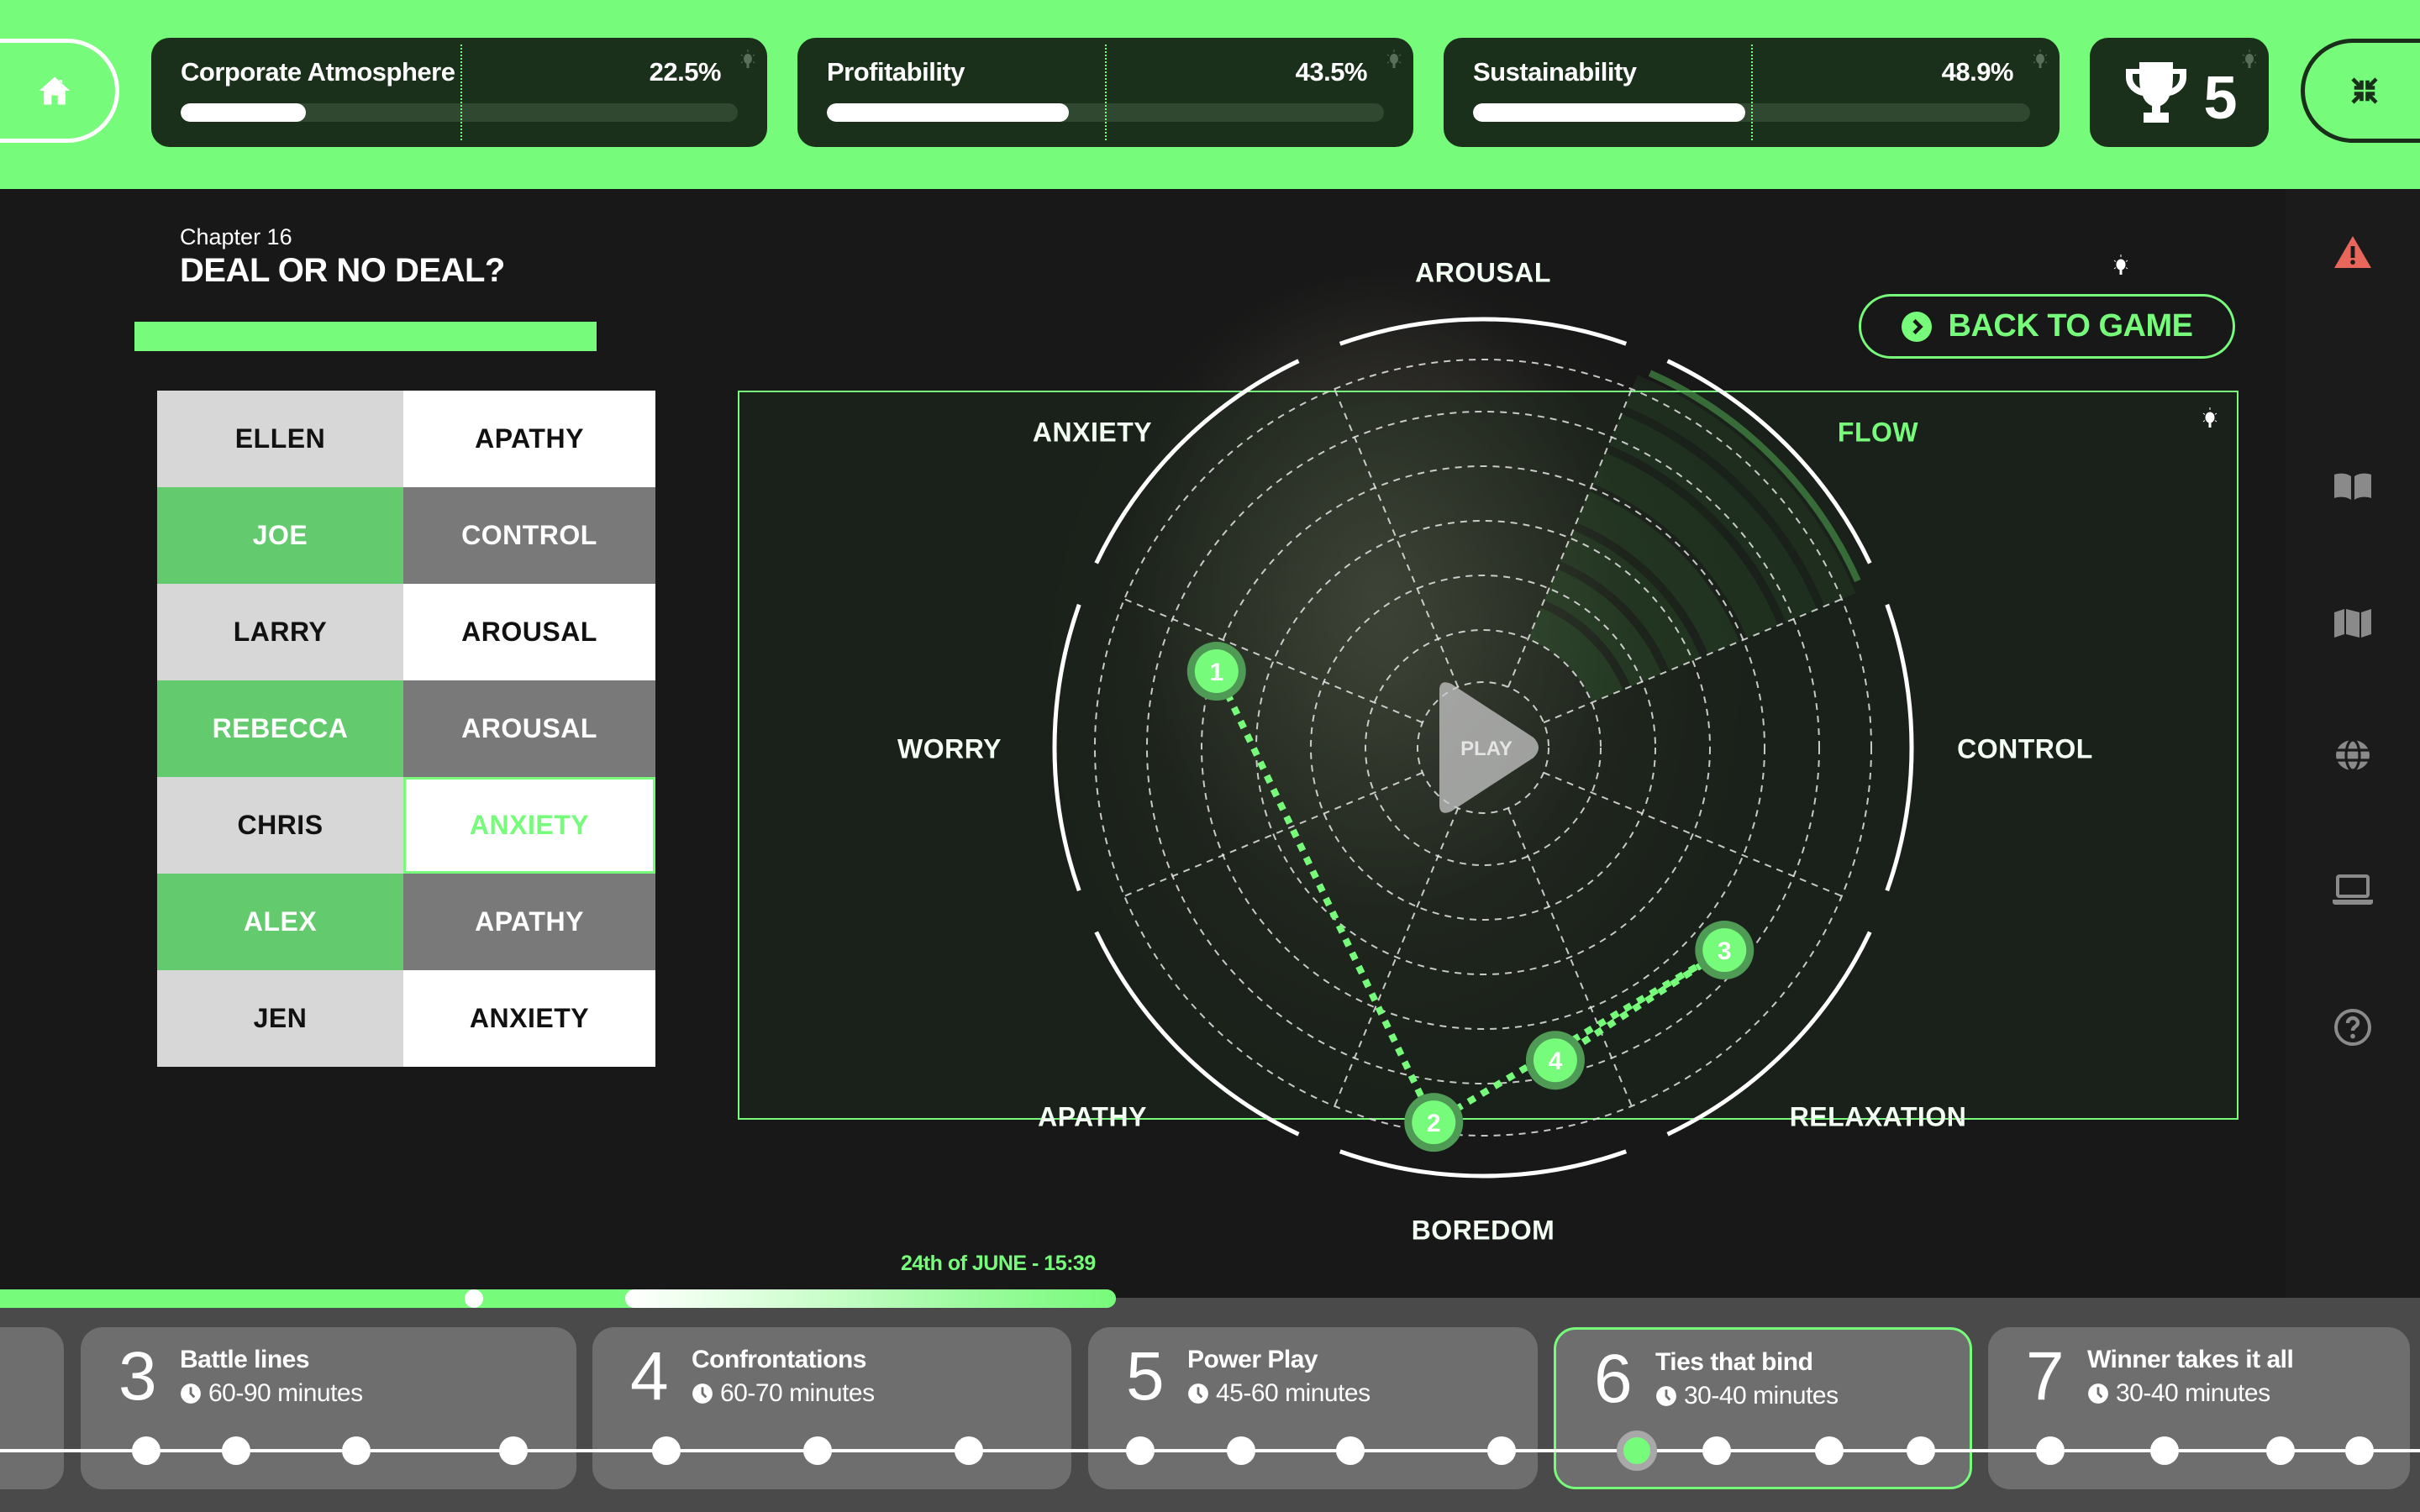  I want to click on warning-icon, so click(2352, 252).